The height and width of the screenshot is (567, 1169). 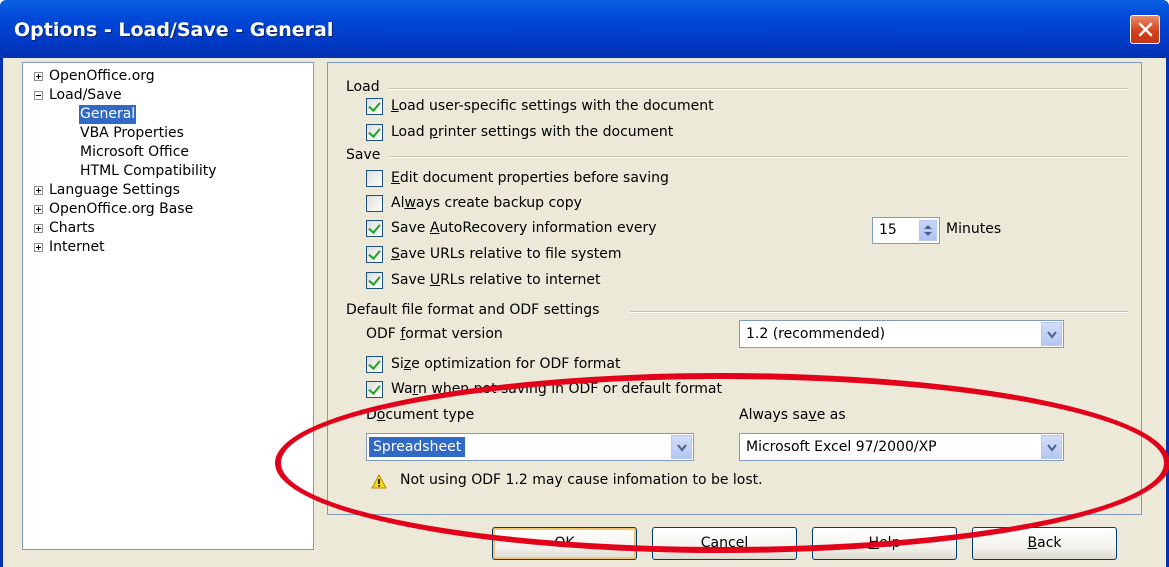 I want to click on urls-internet-checkbox, so click(x=374, y=280).